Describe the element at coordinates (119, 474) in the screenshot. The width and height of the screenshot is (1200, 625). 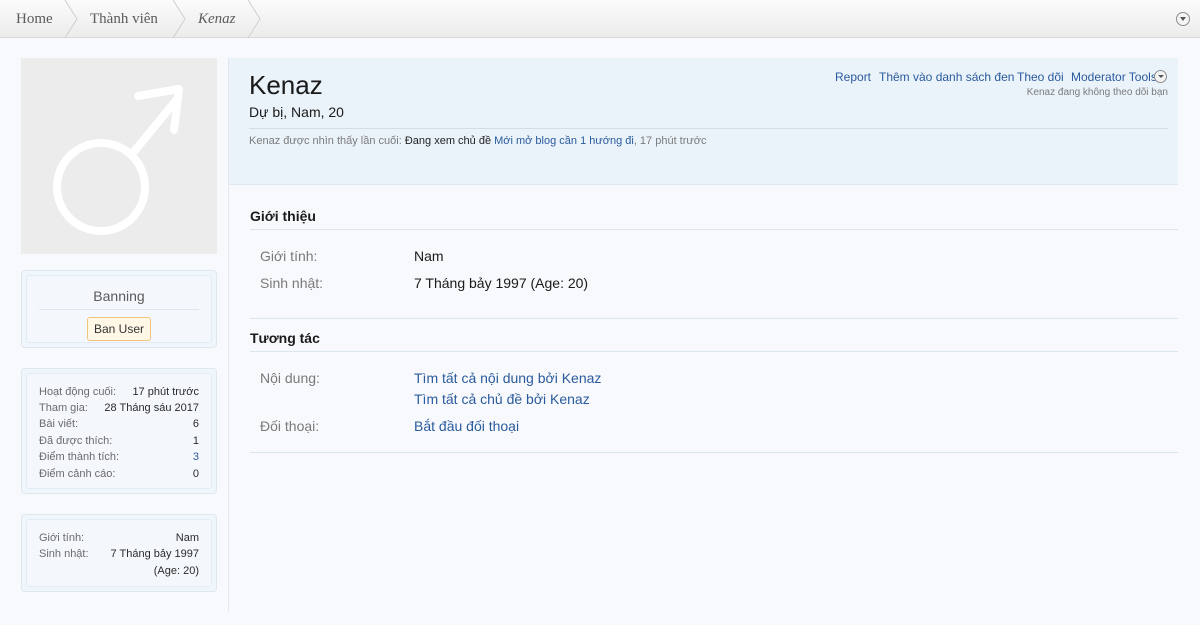
I see `stat-row: Điểm cảnh cáo: 0` at that location.